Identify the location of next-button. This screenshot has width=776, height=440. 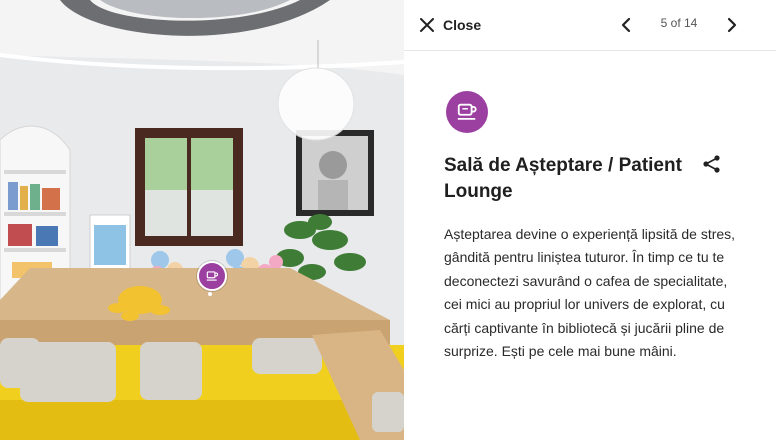
(732, 25).